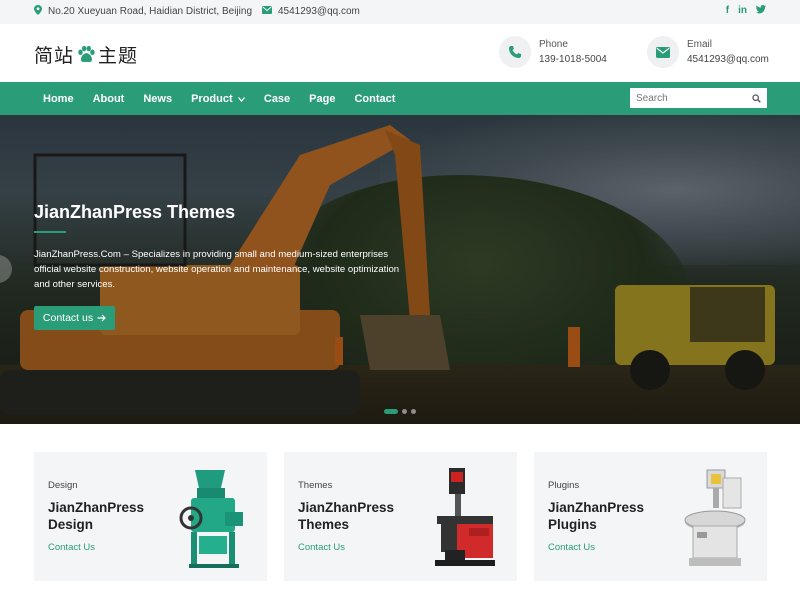 This screenshot has height=600, width=800. I want to click on nav-item-product: Product, so click(218, 99).